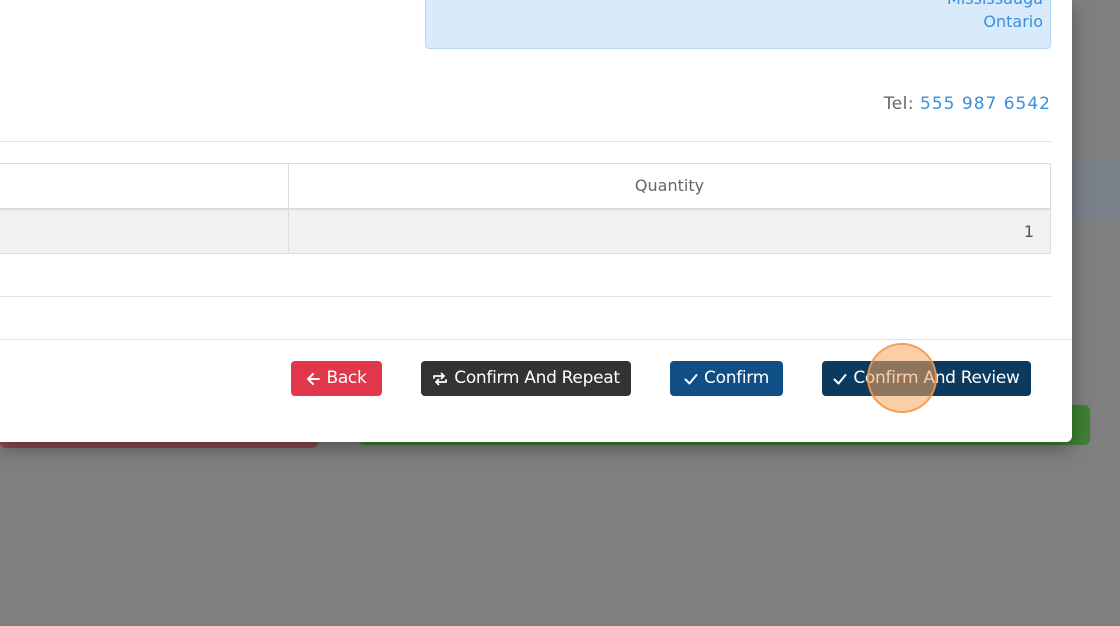  I want to click on background-panel-strip, so click(1096, 190).